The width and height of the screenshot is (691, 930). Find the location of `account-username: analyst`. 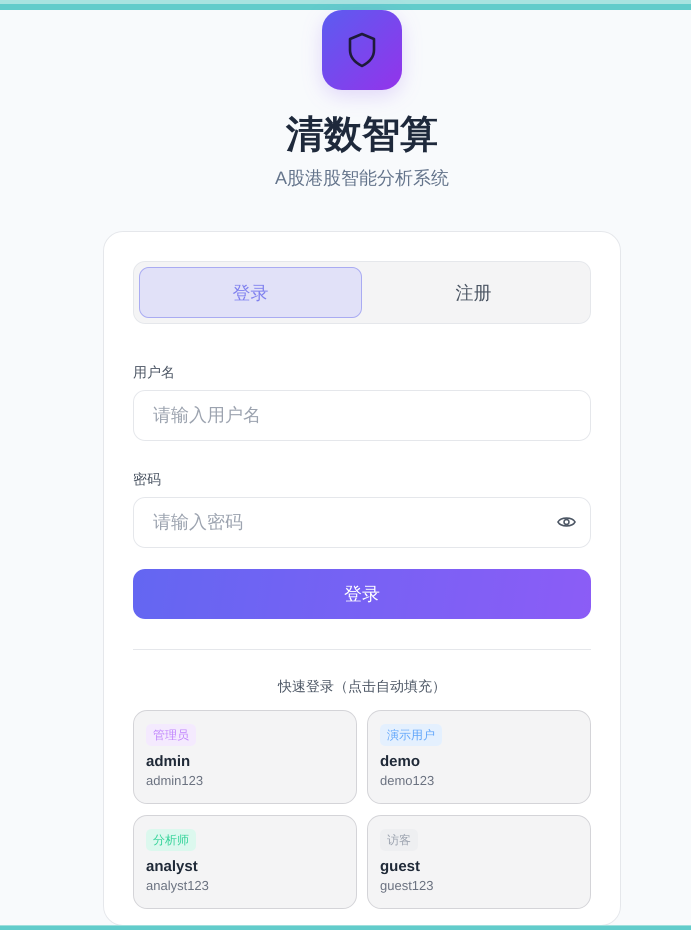

account-username: analyst is located at coordinates (172, 867).